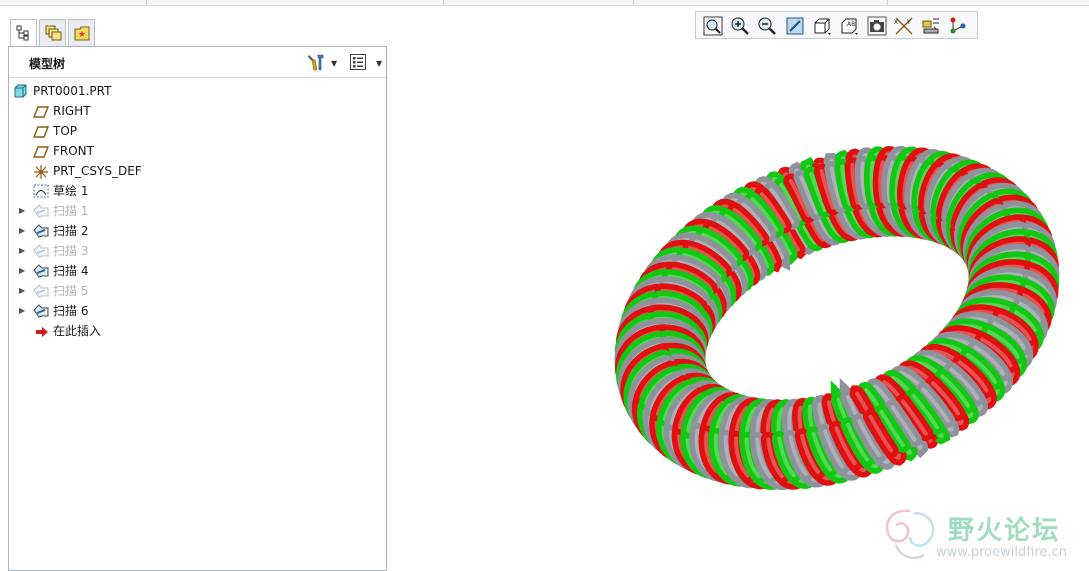 This screenshot has height=571, width=1089. Describe the element at coordinates (197, 271) in the screenshot. I see `tree-item-sweep: ▶ 扫描 4` at that location.